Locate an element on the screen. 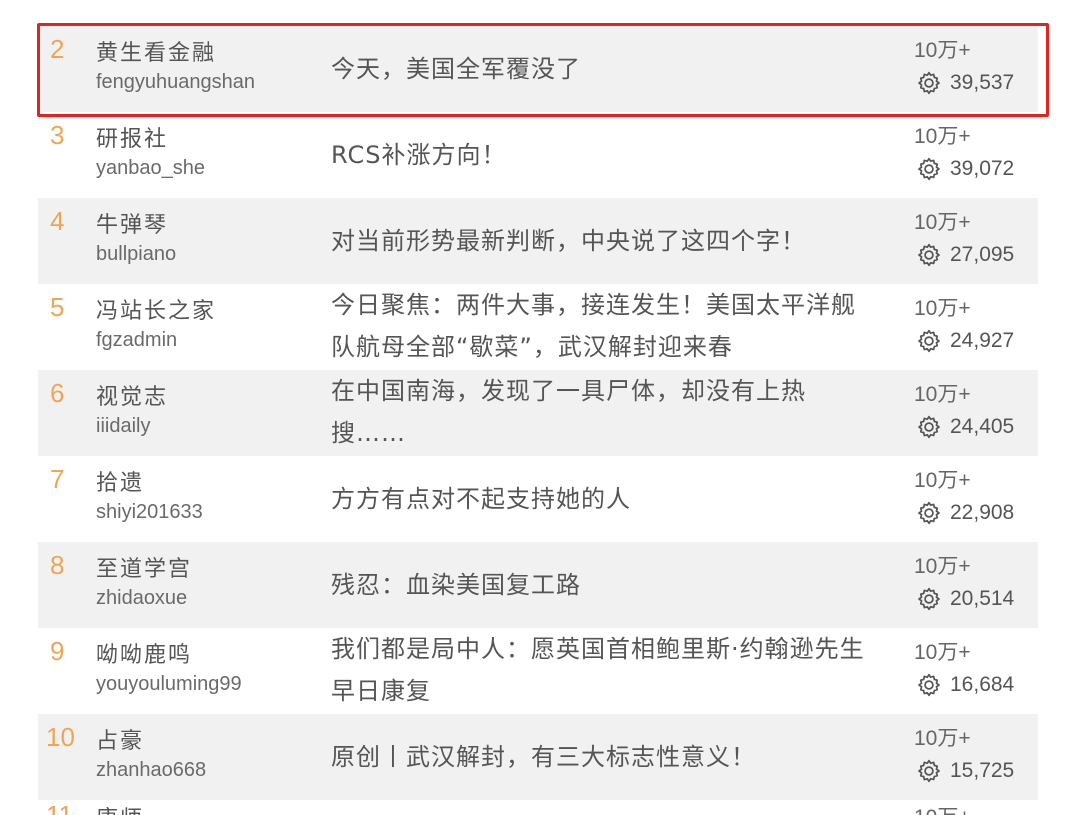 The image size is (1080, 815). like-count-value: 24,405 is located at coordinates (982, 426).